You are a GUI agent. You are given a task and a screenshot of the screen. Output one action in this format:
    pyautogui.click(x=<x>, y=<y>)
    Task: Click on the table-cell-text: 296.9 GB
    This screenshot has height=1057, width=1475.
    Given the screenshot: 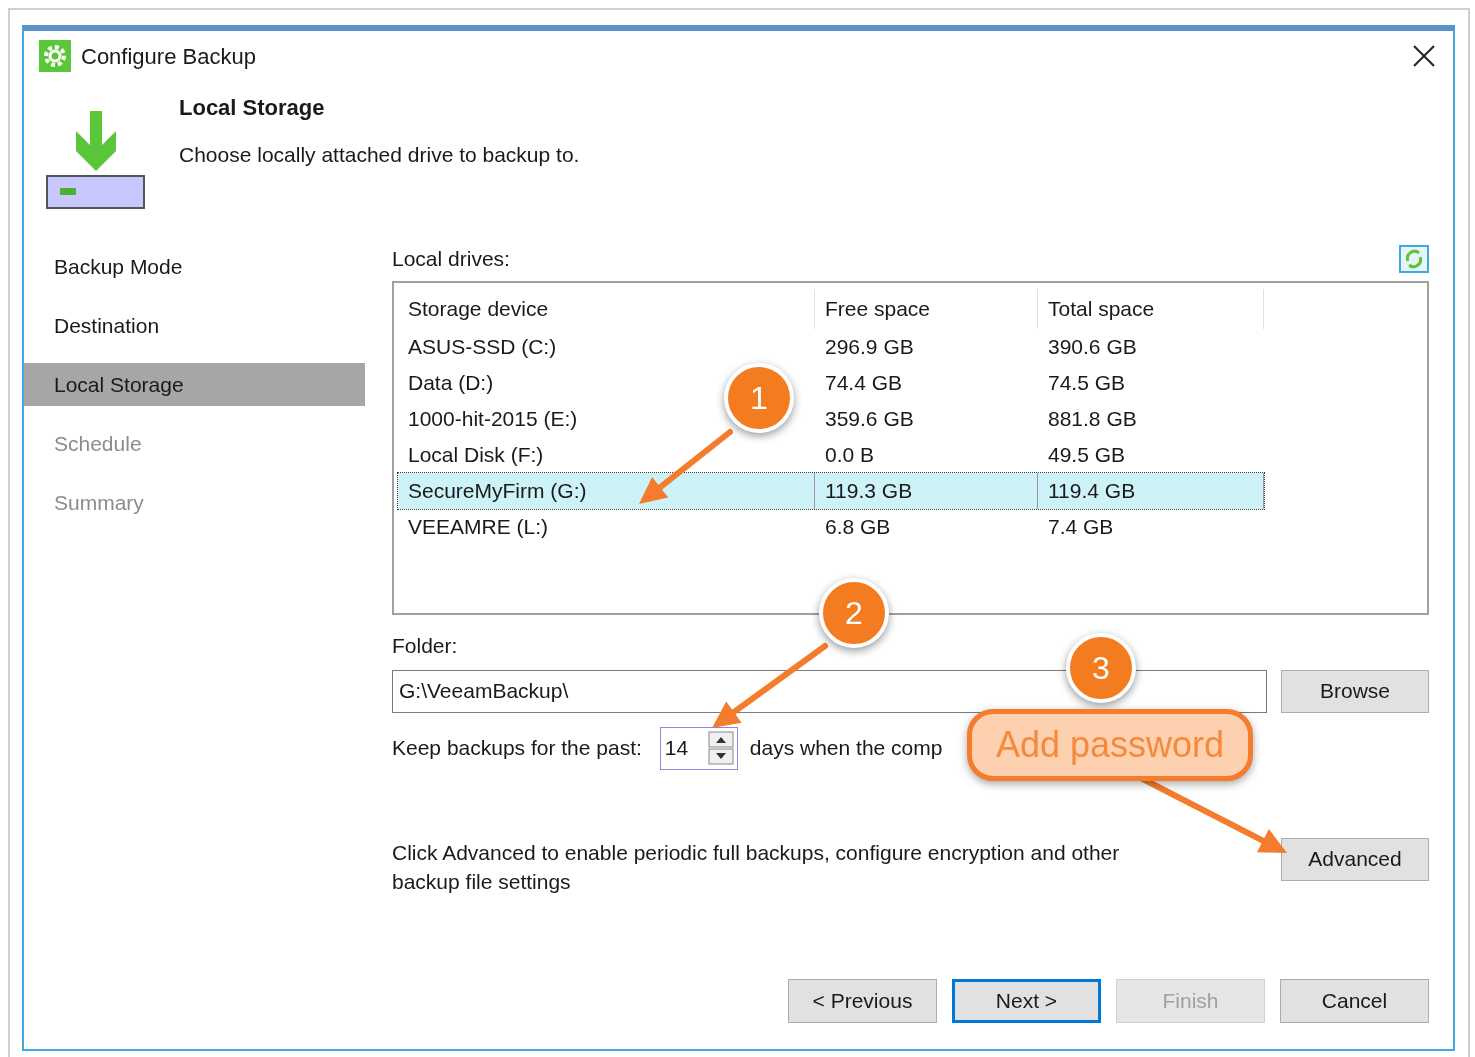 What is the action you would take?
    pyautogui.click(x=869, y=347)
    